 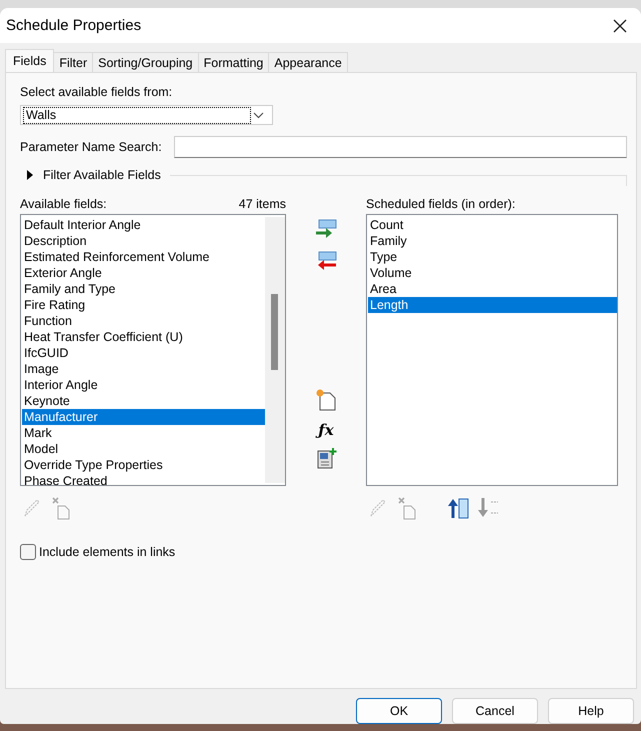 What do you see at coordinates (492, 257) in the screenshot?
I see `list-item: Type` at bounding box center [492, 257].